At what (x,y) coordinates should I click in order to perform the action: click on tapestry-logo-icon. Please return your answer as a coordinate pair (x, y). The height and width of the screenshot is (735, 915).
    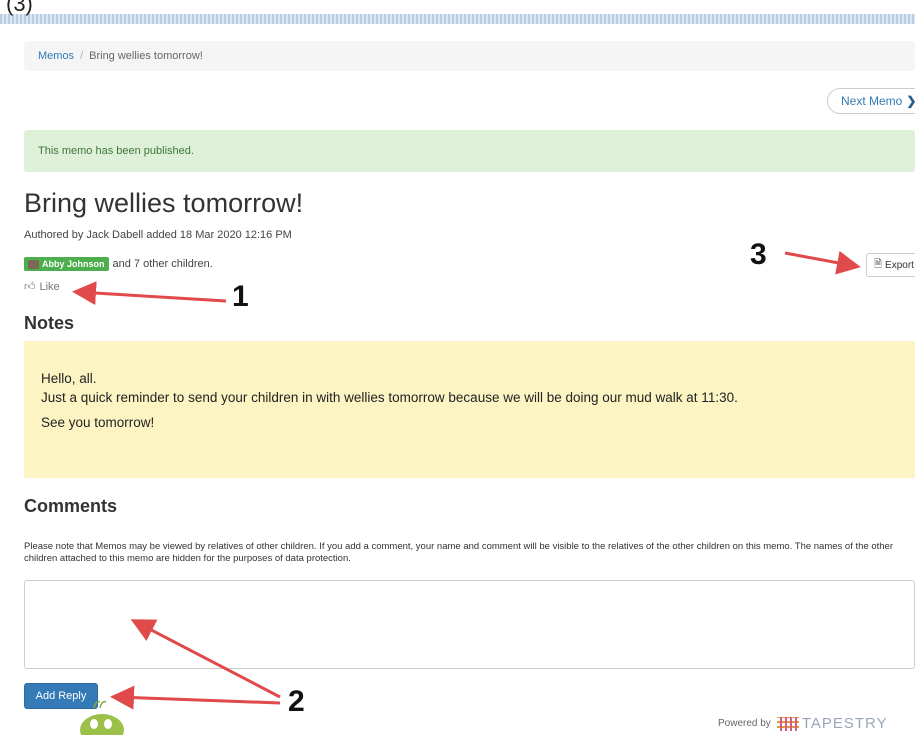
    Looking at the image, I should click on (787, 723).